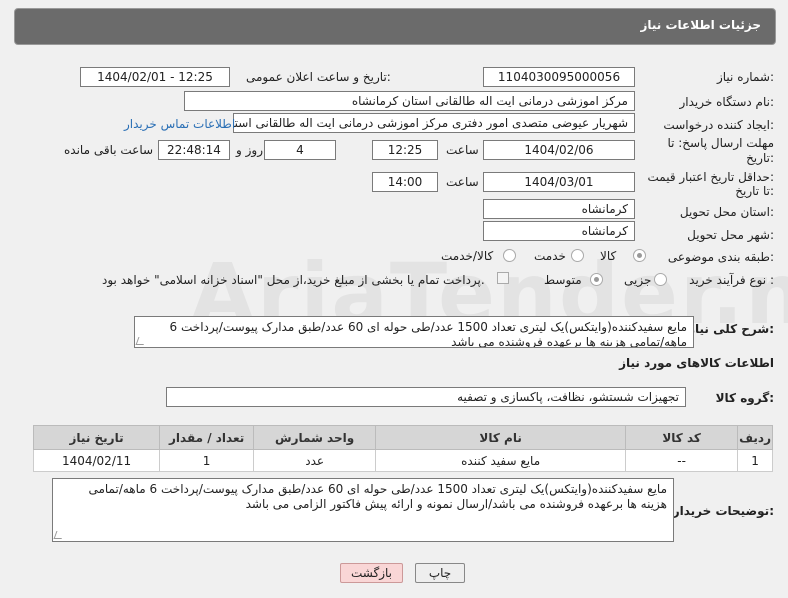 The height and width of the screenshot is (598, 788). What do you see at coordinates (638, 280) in the screenshot?
I see `process-minor-label: جزیی` at bounding box center [638, 280].